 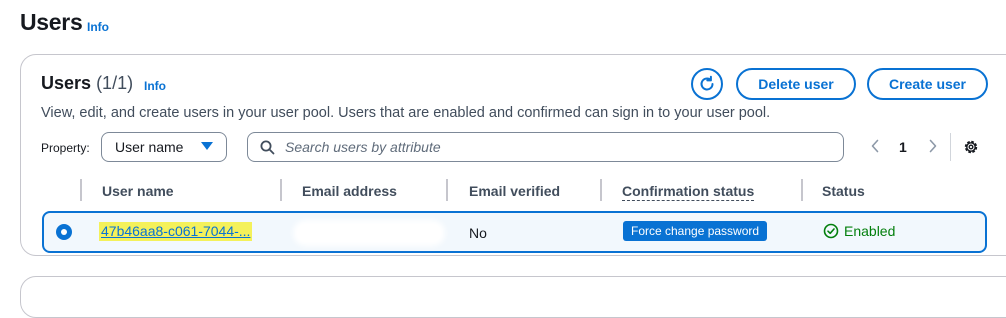 I want to click on current-page: 1, so click(x=903, y=147).